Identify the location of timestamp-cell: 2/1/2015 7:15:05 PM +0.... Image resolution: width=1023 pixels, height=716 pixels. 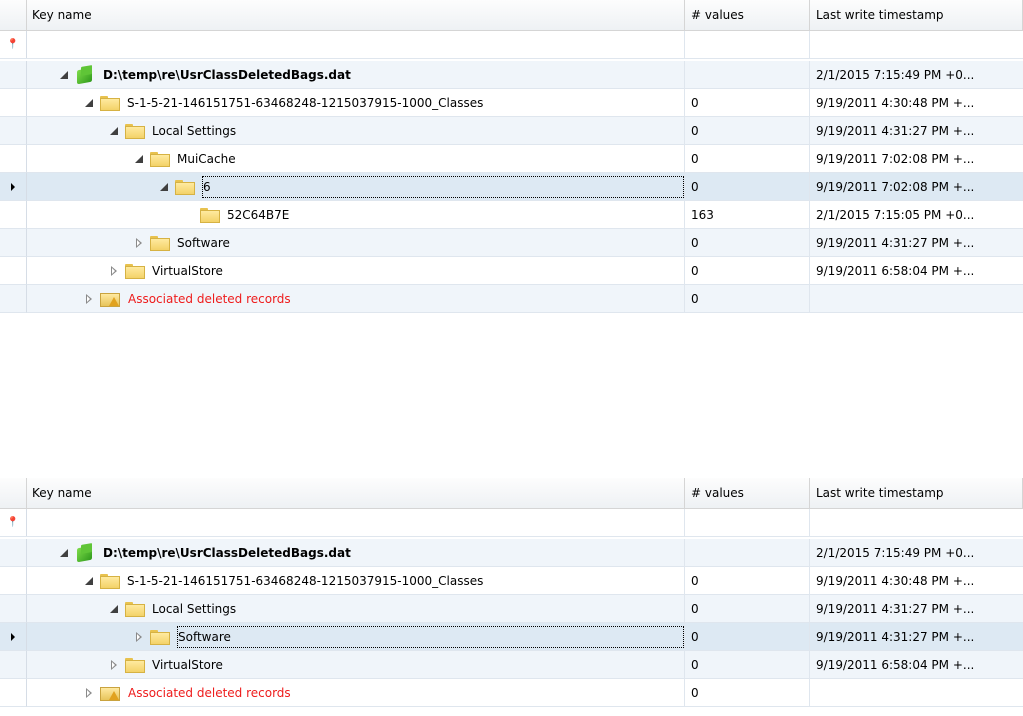
(916, 215).